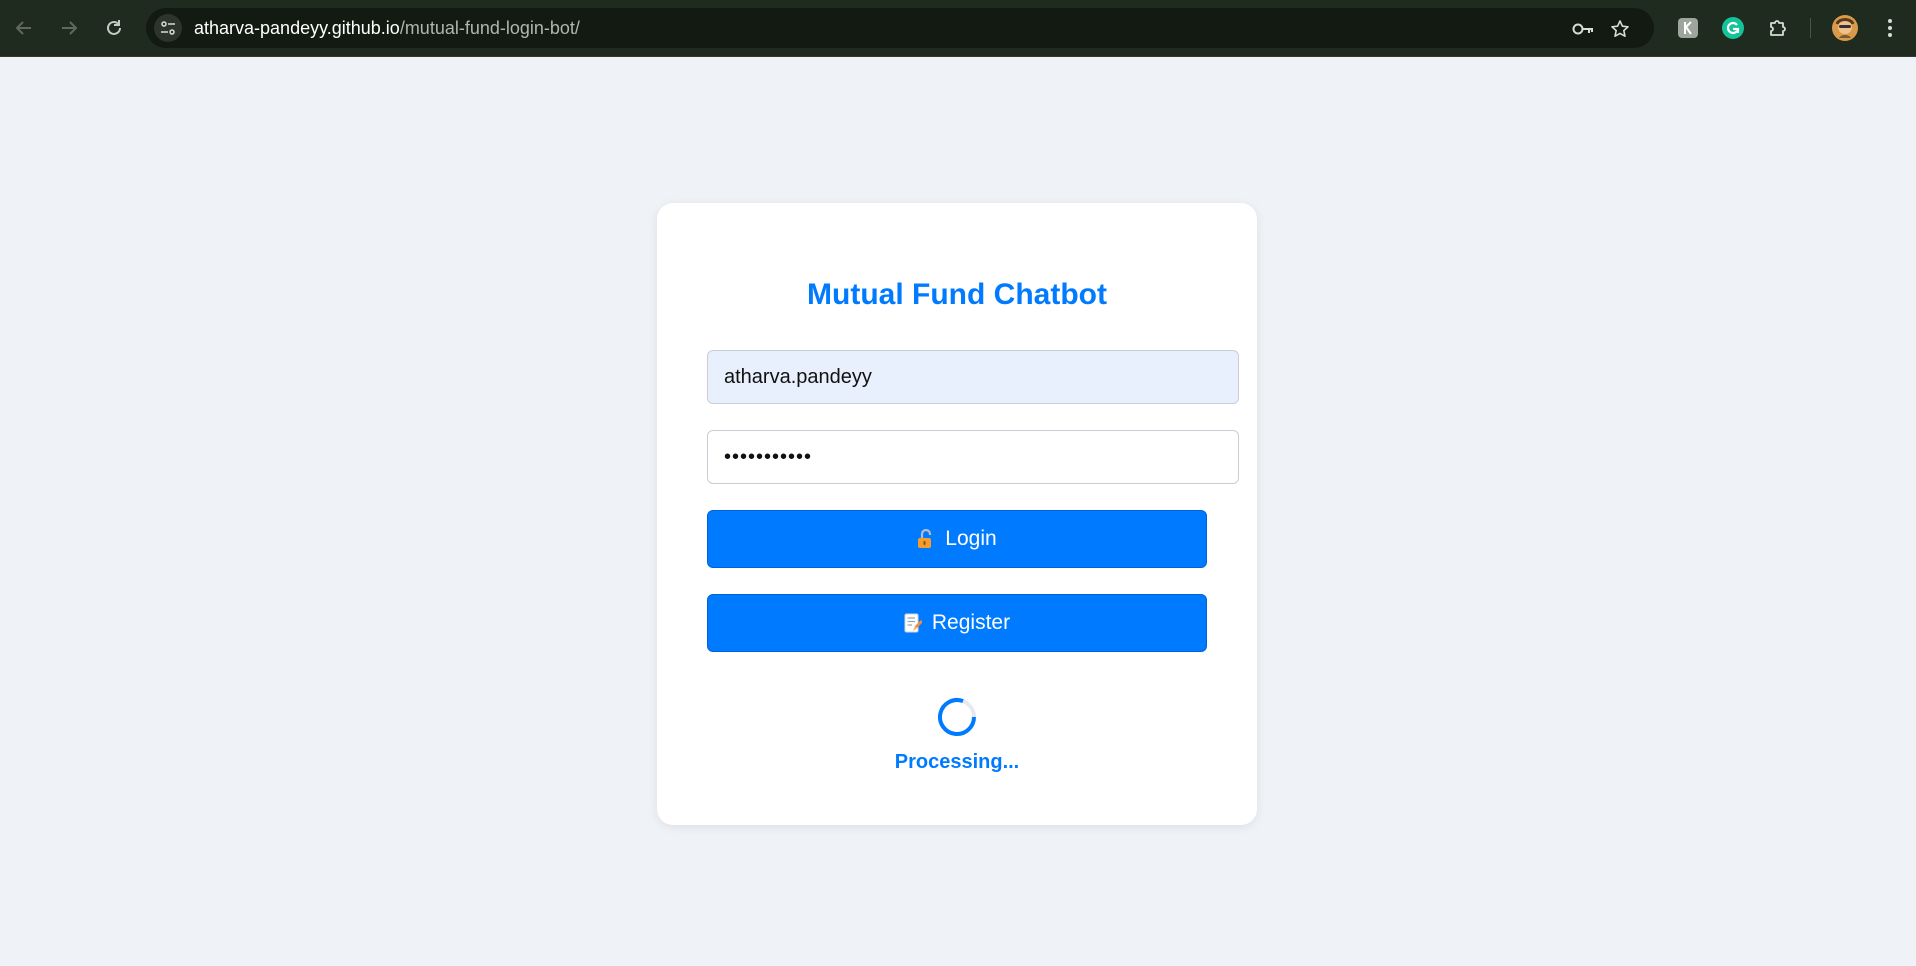 This screenshot has width=1916, height=966. Describe the element at coordinates (297, 28) in the screenshot. I see `url-host: atharva-pandeyy.github.io` at that location.